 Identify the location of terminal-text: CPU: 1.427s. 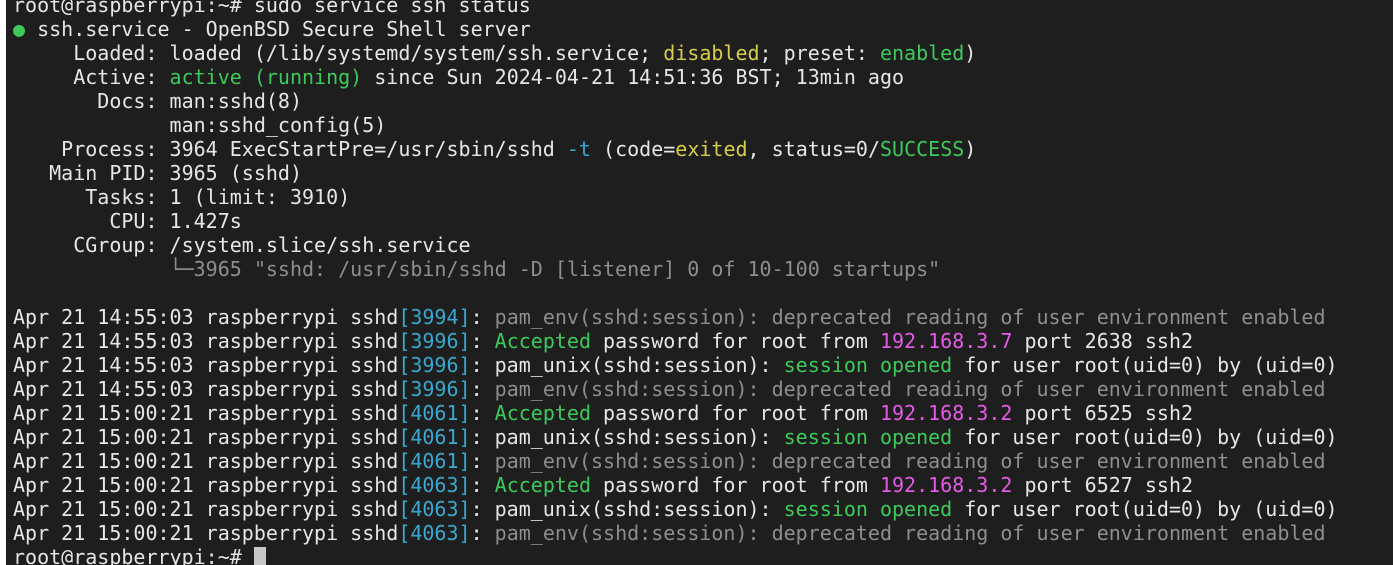
(127, 221).